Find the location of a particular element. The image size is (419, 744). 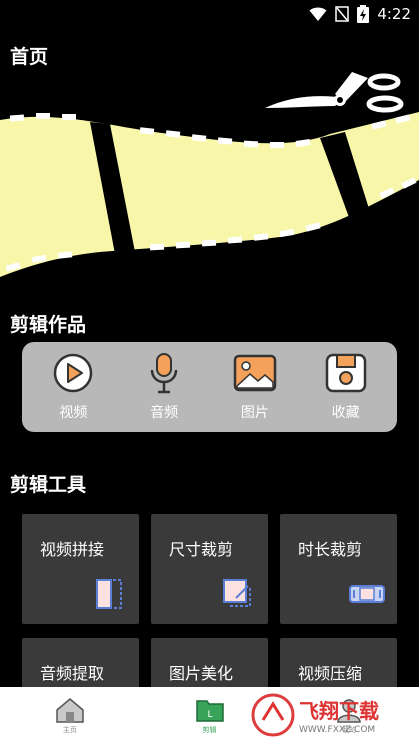

work-item-image: 图片 is located at coordinates (255, 387).